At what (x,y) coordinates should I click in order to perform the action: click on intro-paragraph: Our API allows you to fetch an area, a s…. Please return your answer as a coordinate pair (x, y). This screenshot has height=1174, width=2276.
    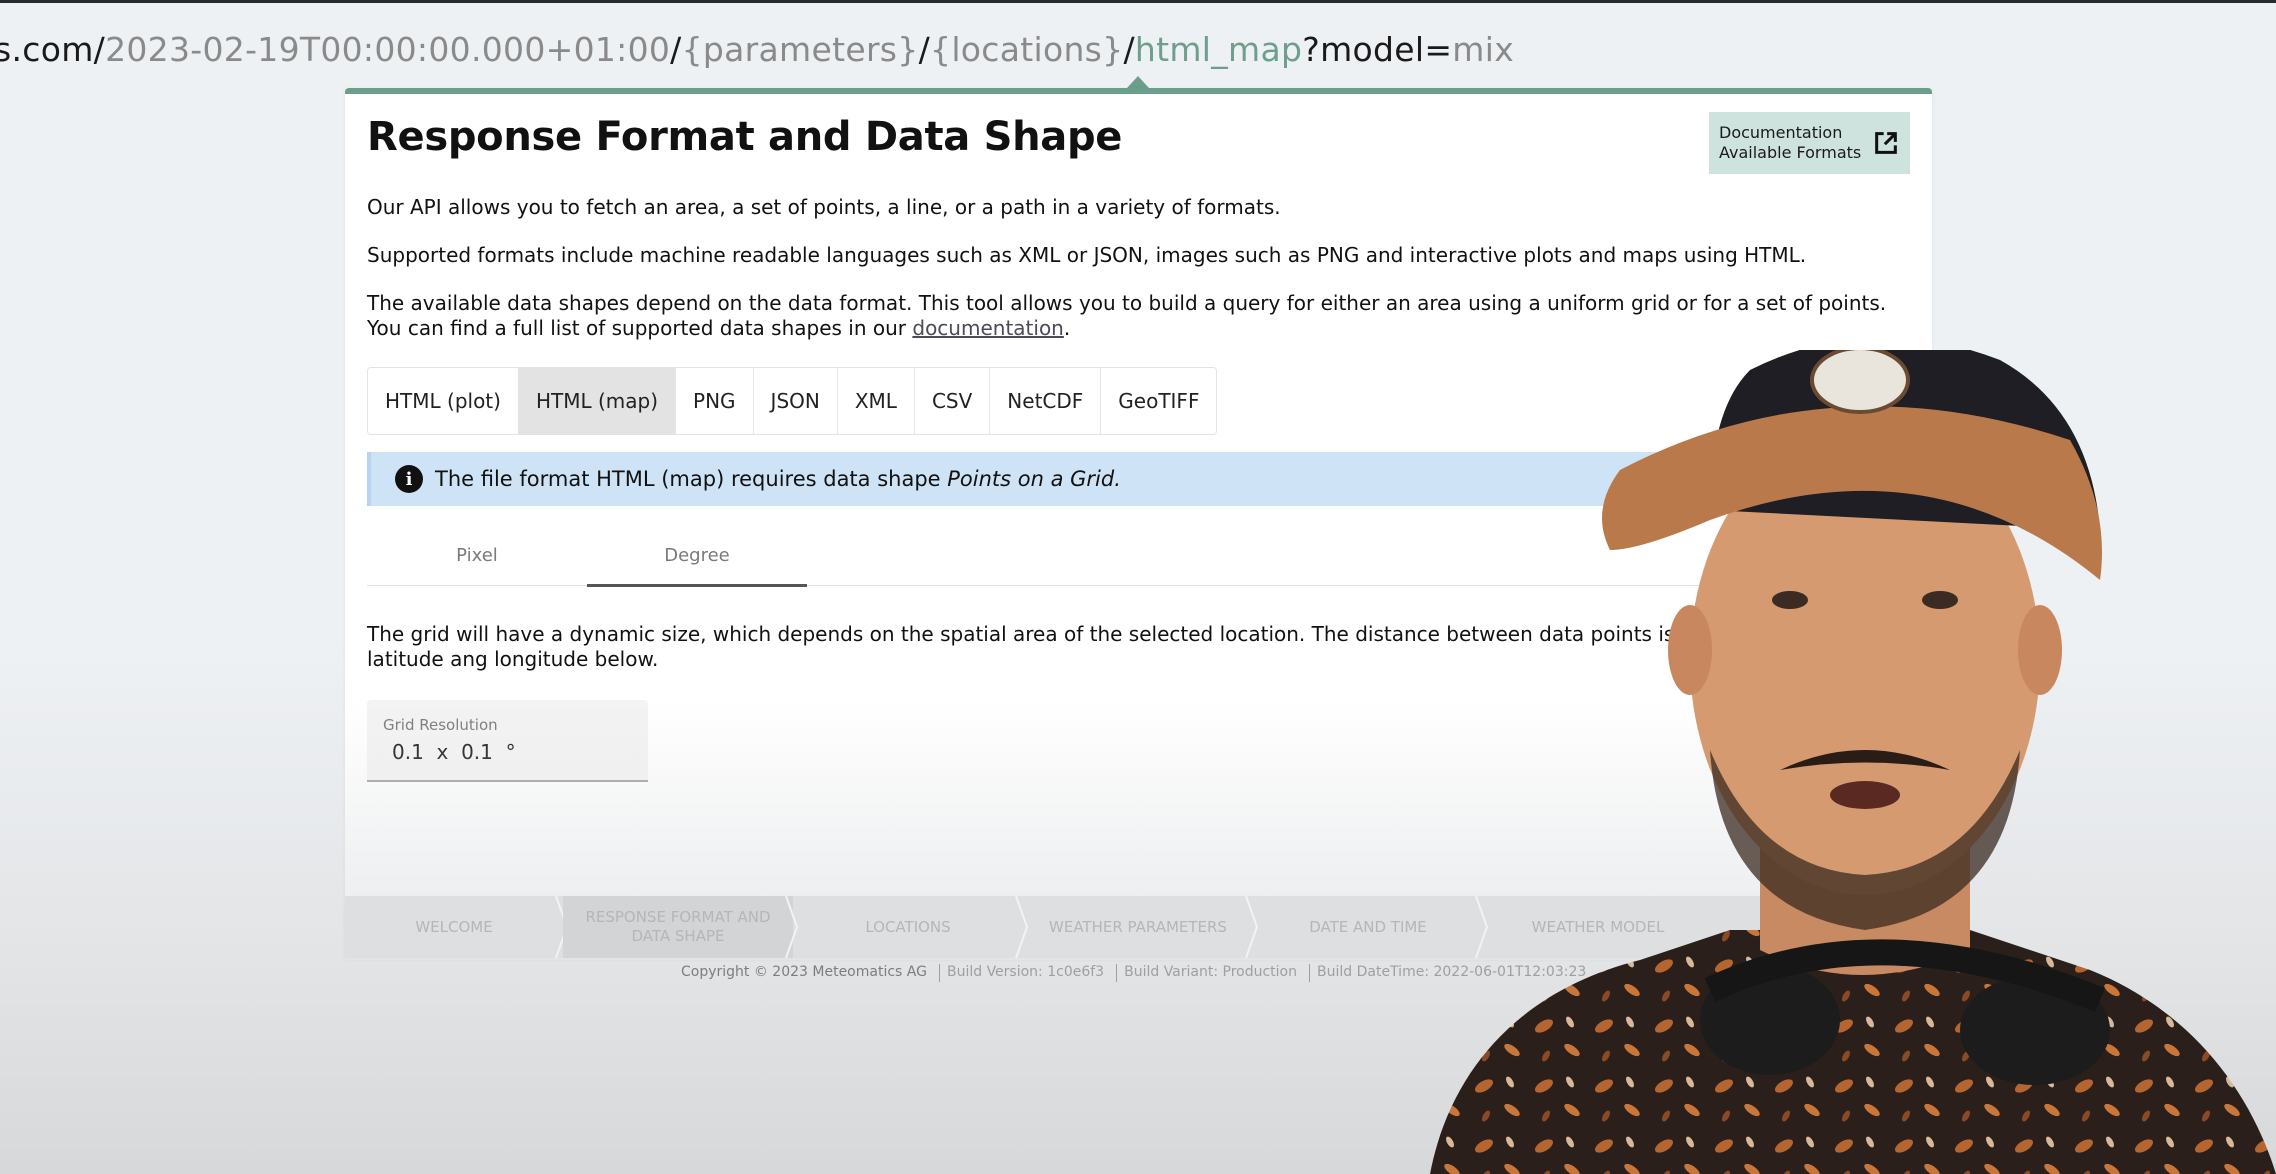
    Looking at the image, I should click on (824, 207).